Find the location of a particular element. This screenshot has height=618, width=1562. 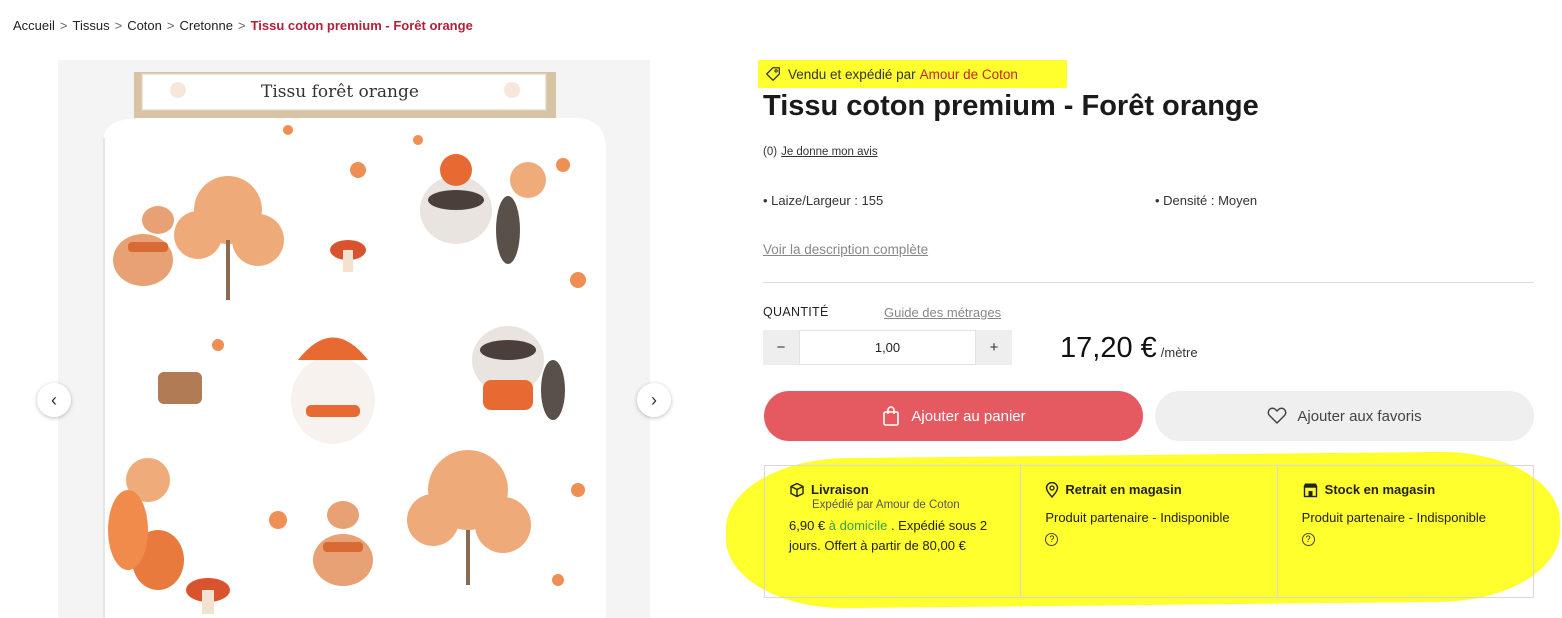

breadcrumb-item-accueil: Accueil is located at coordinates (34, 25).